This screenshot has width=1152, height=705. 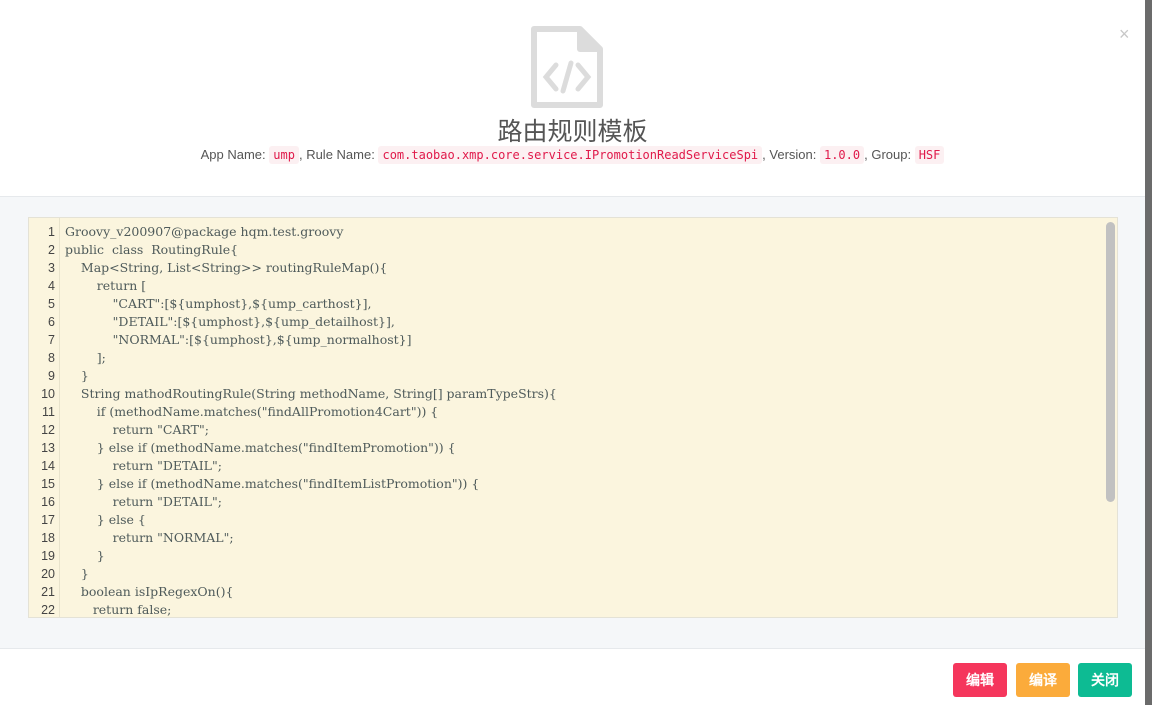 I want to click on code-line: ];, so click(x=85, y=357).